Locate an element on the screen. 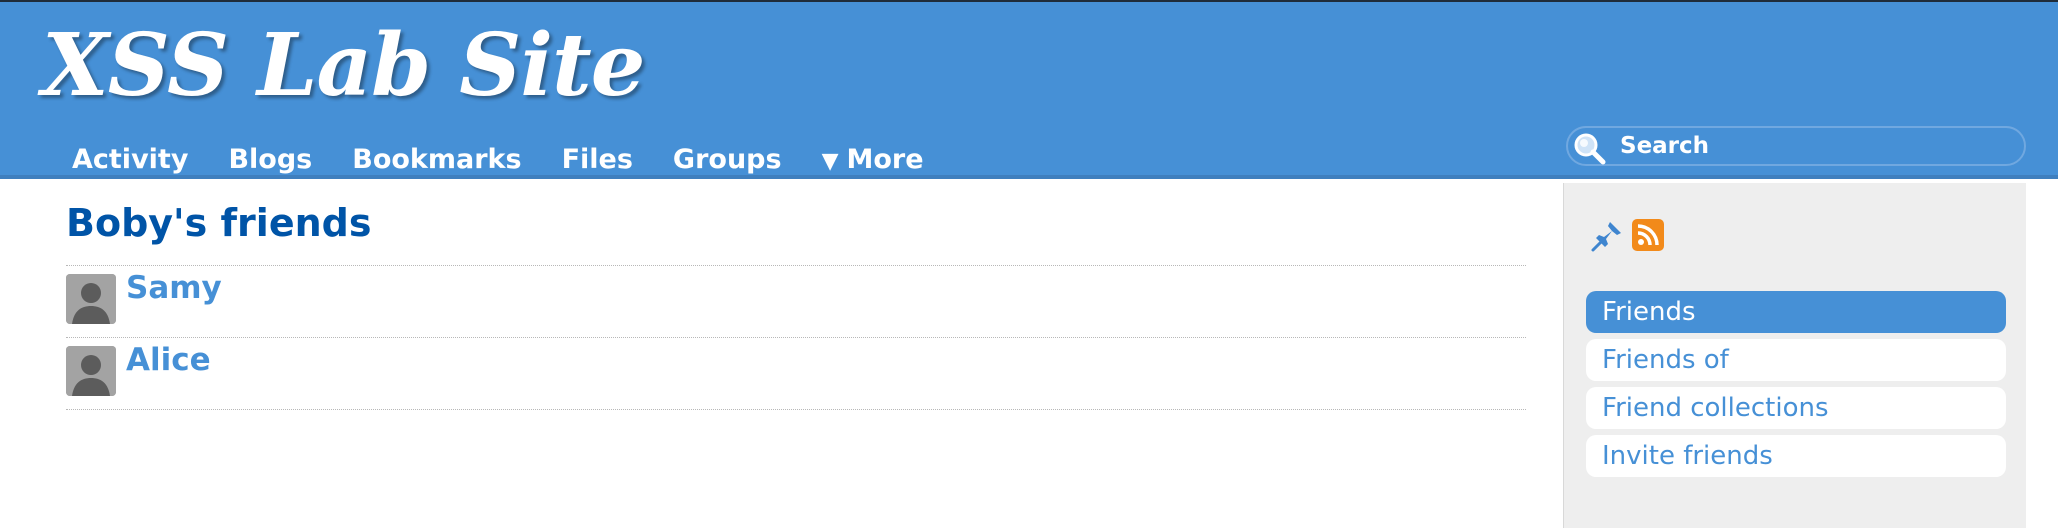  rss-icon is located at coordinates (1648, 235).